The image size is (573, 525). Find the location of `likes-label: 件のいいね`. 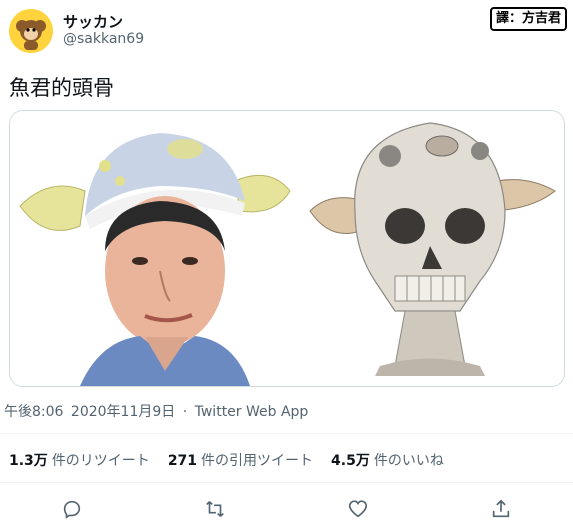

likes-label: 件のいいね is located at coordinates (408, 461).